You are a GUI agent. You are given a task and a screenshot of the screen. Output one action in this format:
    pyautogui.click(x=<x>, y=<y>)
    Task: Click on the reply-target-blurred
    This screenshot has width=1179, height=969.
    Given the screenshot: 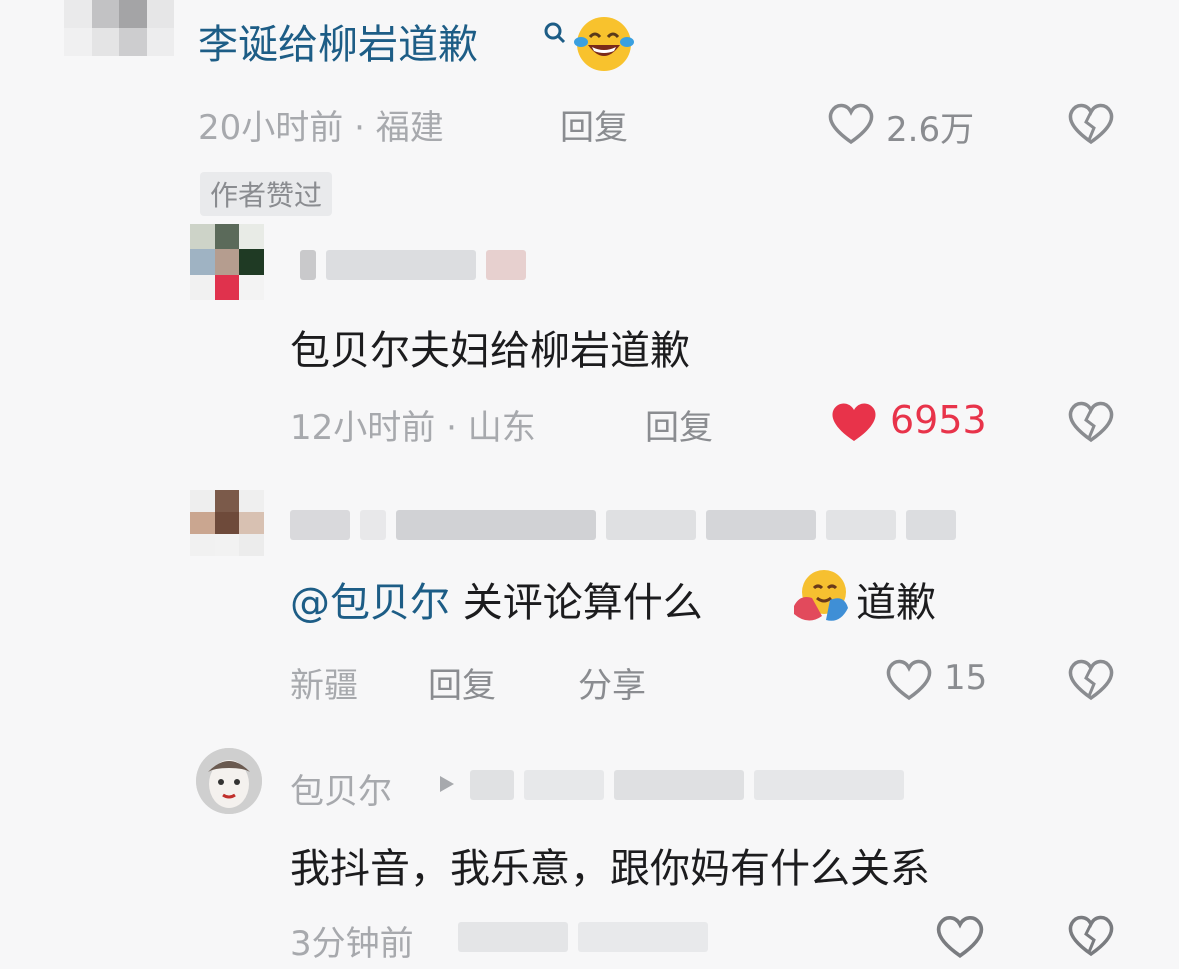 What is the action you would take?
    pyautogui.click(x=687, y=785)
    